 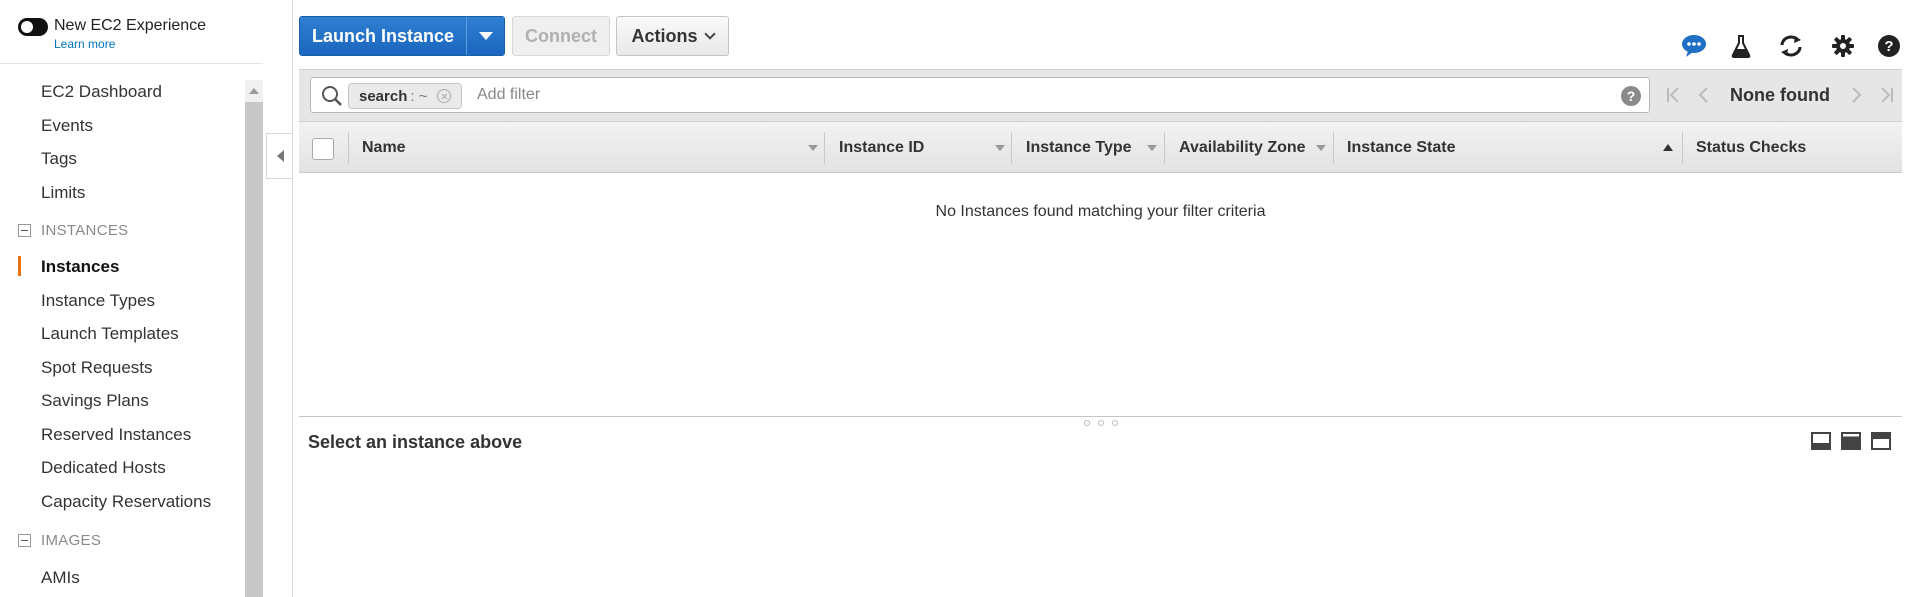 What do you see at coordinates (130, 25) in the screenshot?
I see `new-experience-label: New EC2 Experience` at bounding box center [130, 25].